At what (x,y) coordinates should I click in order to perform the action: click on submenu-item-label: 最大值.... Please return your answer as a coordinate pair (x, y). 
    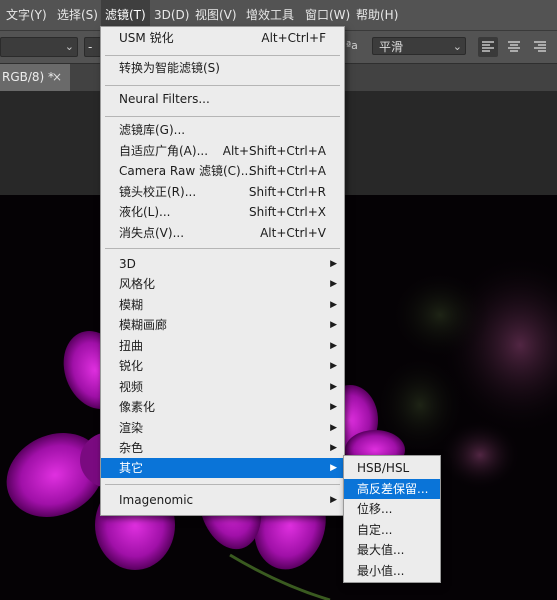
    Looking at the image, I should click on (381, 550).